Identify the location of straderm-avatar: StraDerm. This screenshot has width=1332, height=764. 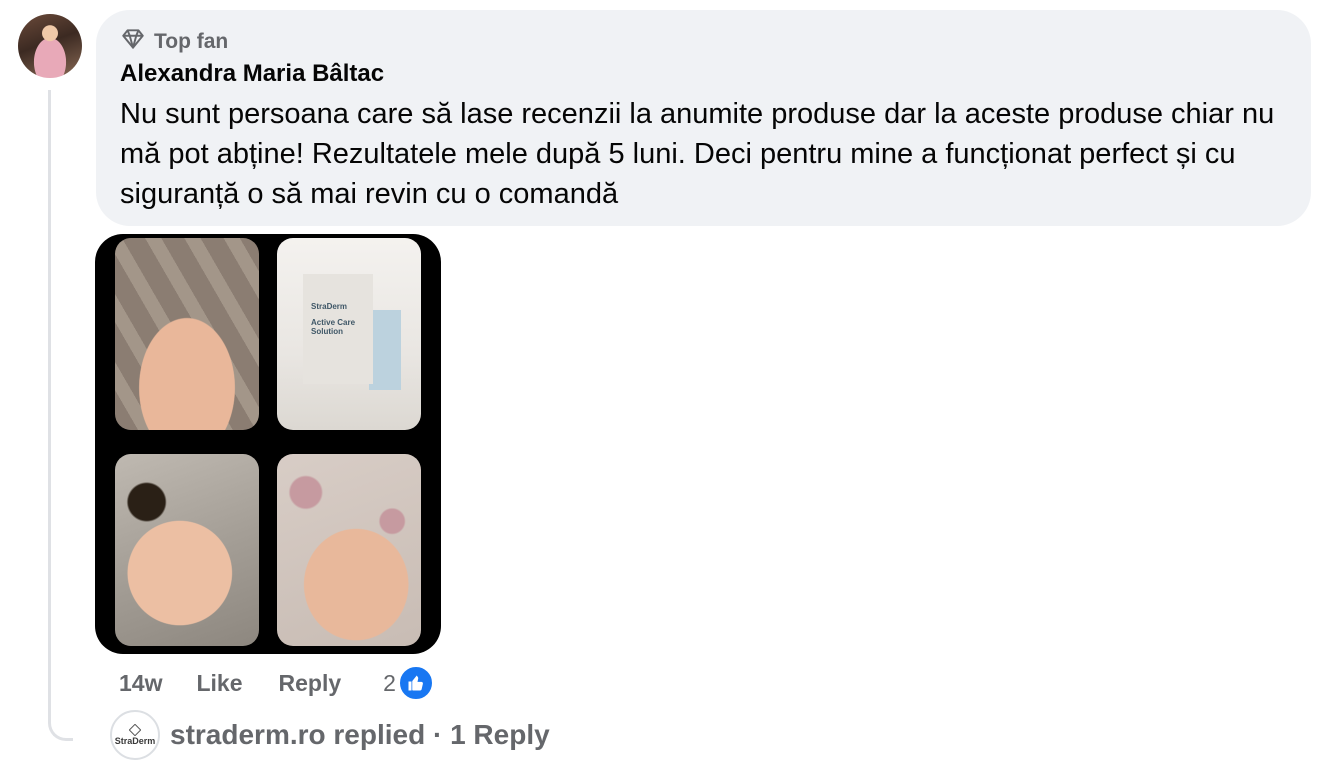
(135, 735).